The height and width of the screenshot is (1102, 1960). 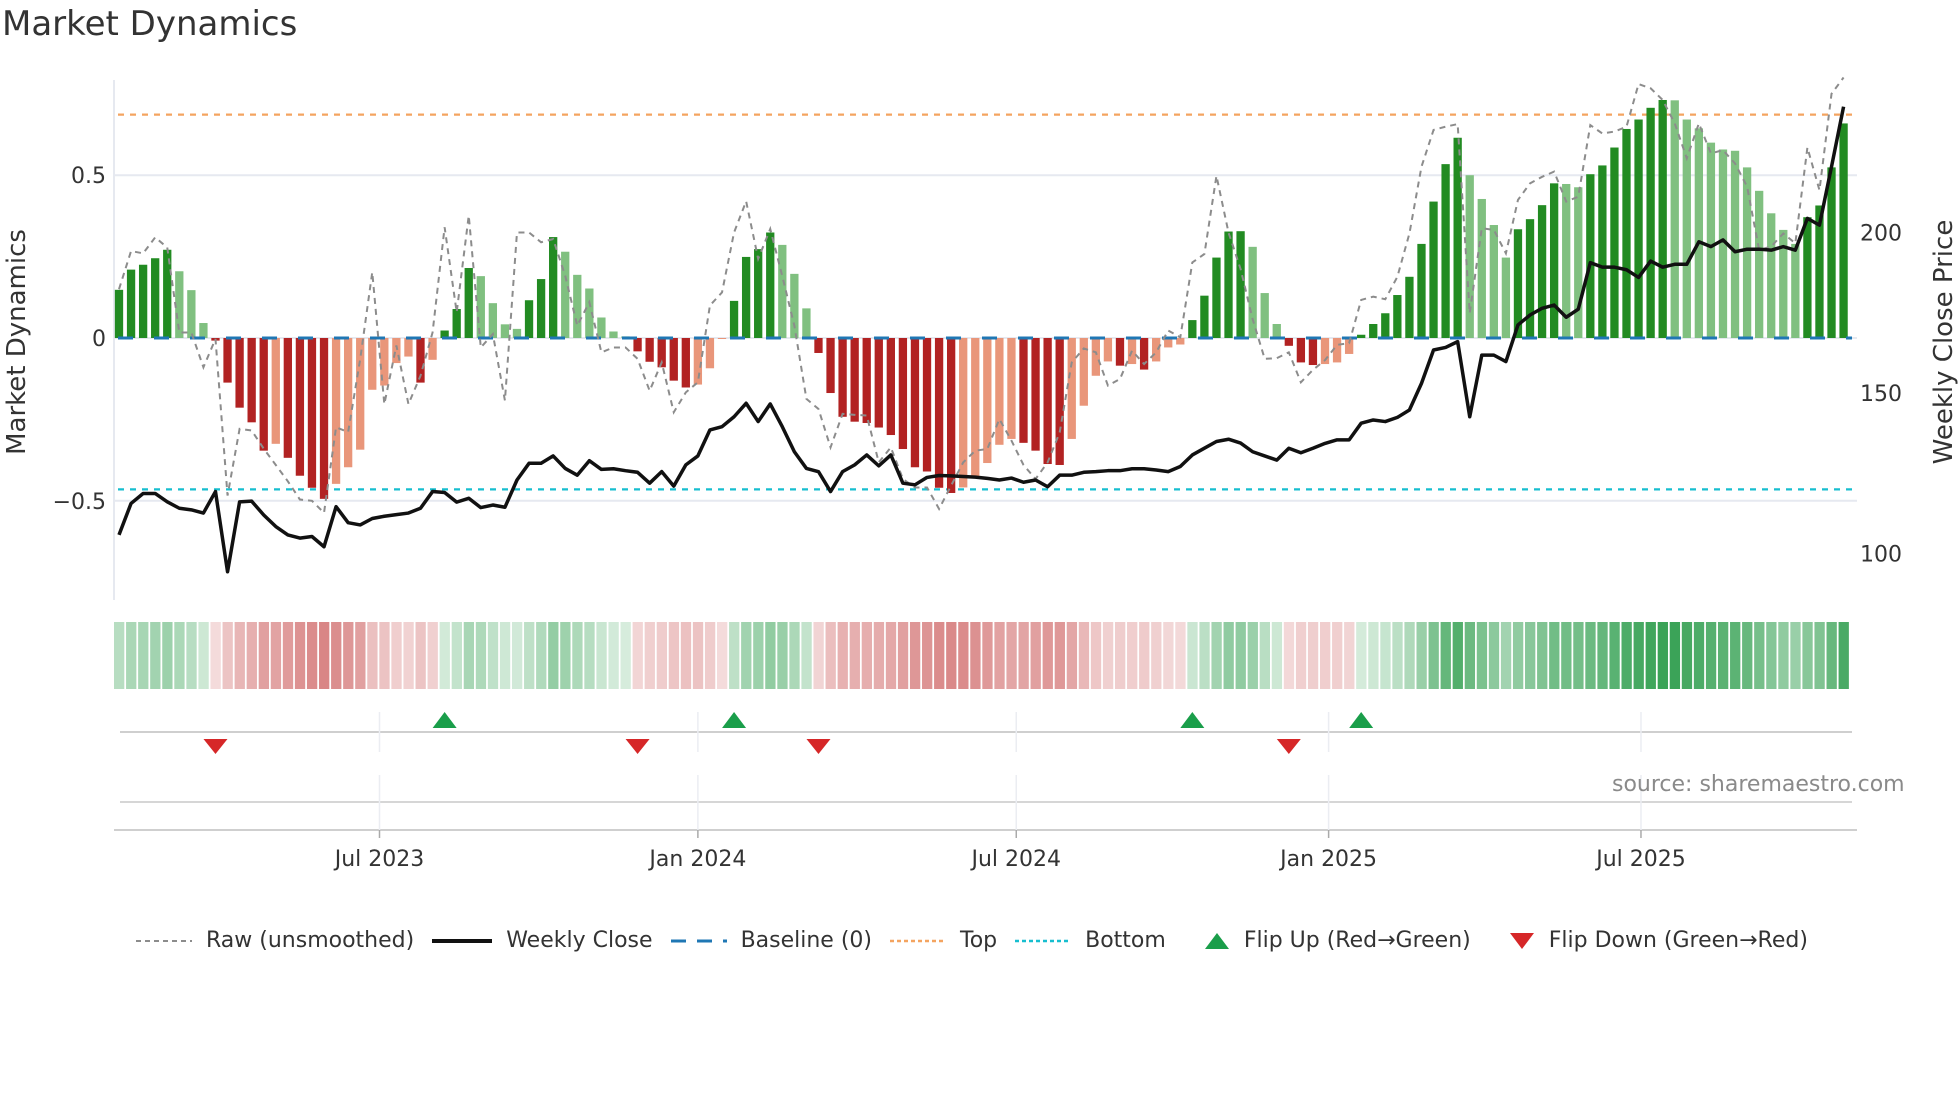 What do you see at coordinates (771, 940) in the screenshot?
I see `legend-baseline: Baseline (0)` at bounding box center [771, 940].